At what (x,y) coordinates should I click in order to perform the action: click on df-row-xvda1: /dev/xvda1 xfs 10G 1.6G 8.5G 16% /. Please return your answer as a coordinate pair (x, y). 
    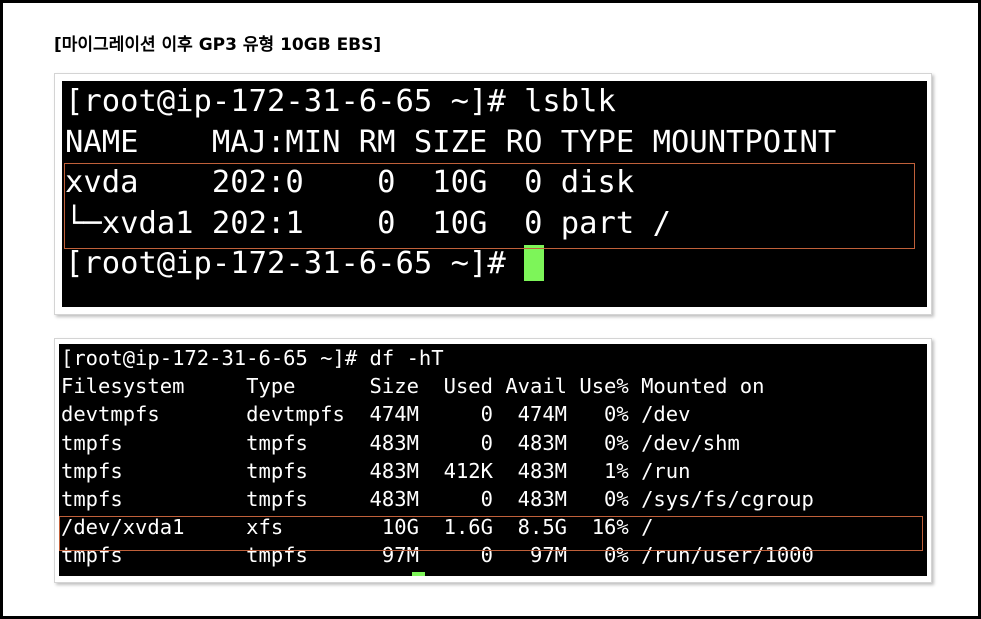
    Looking at the image, I should click on (357, 527).